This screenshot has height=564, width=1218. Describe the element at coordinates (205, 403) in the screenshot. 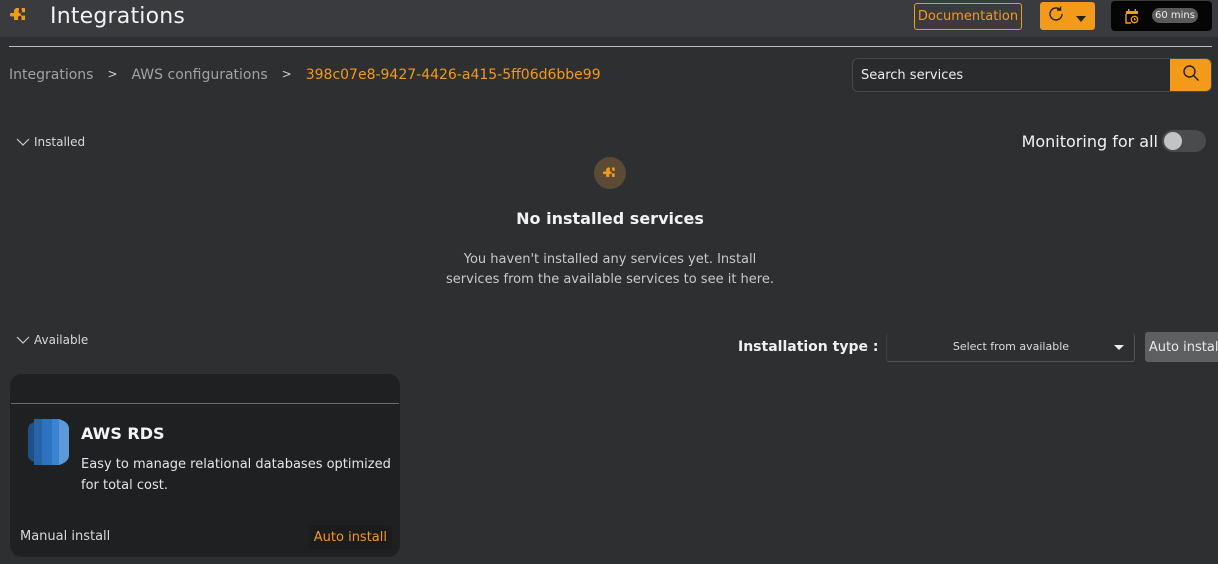

I see `card-divider` at that location.